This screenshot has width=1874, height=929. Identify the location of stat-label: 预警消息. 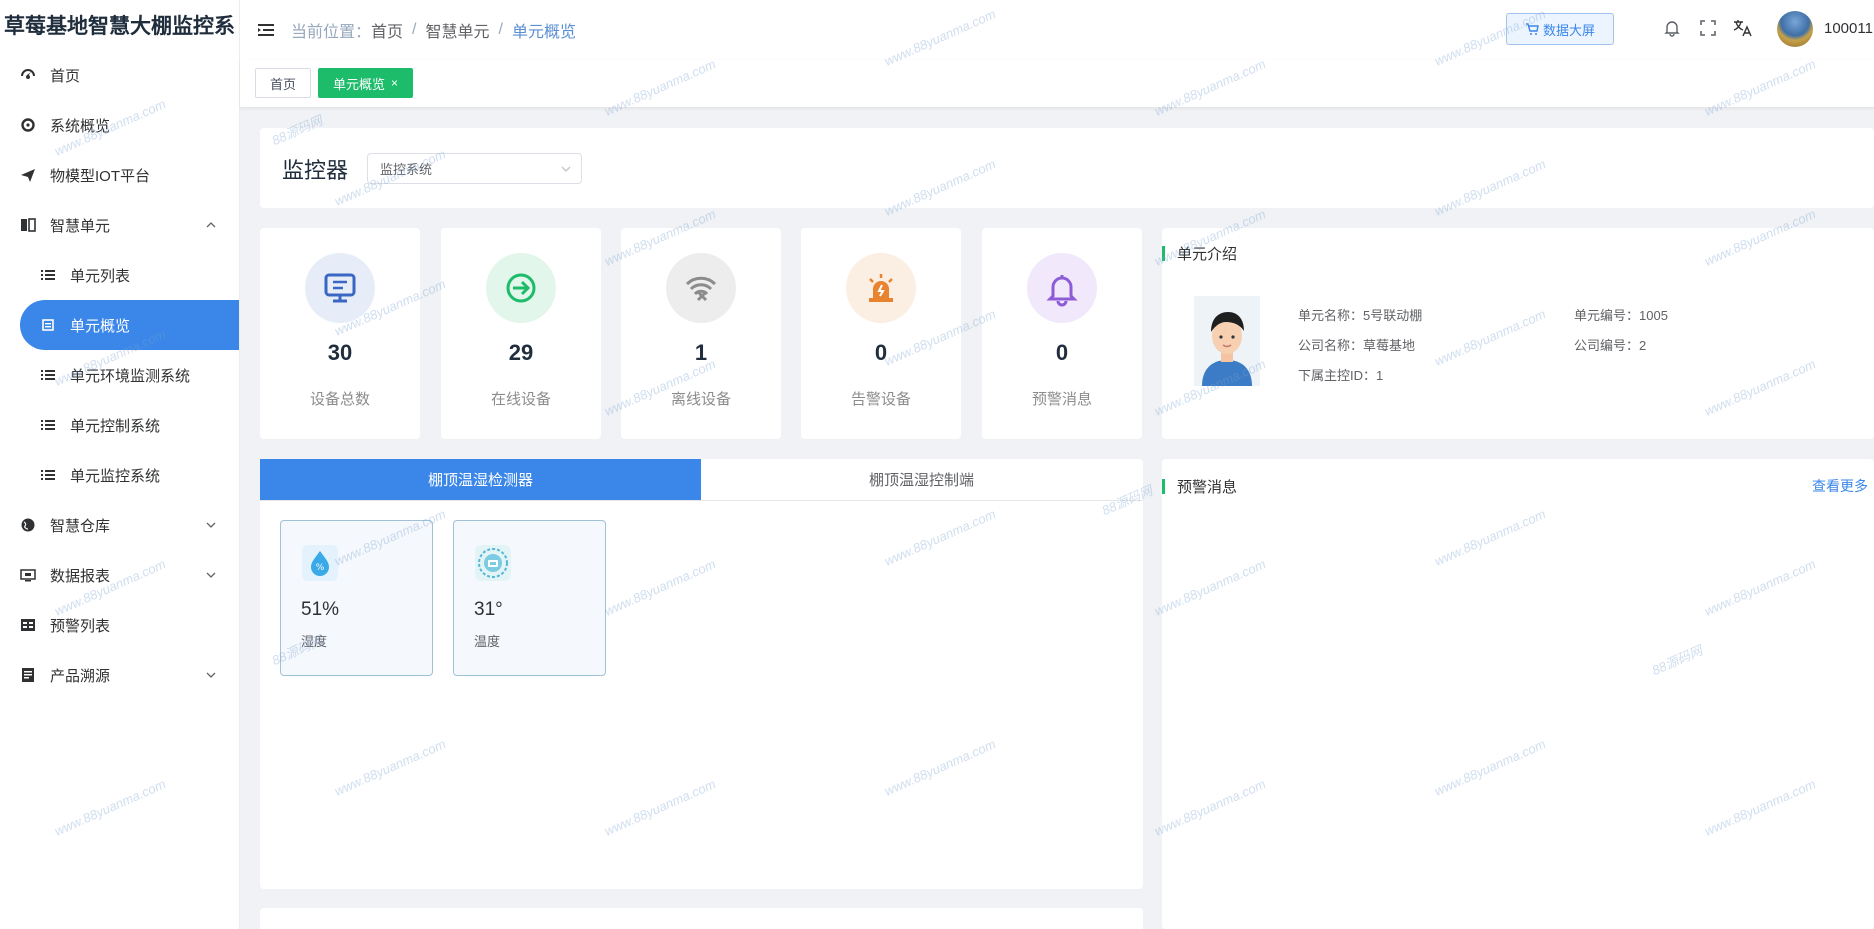
(1061, 399).